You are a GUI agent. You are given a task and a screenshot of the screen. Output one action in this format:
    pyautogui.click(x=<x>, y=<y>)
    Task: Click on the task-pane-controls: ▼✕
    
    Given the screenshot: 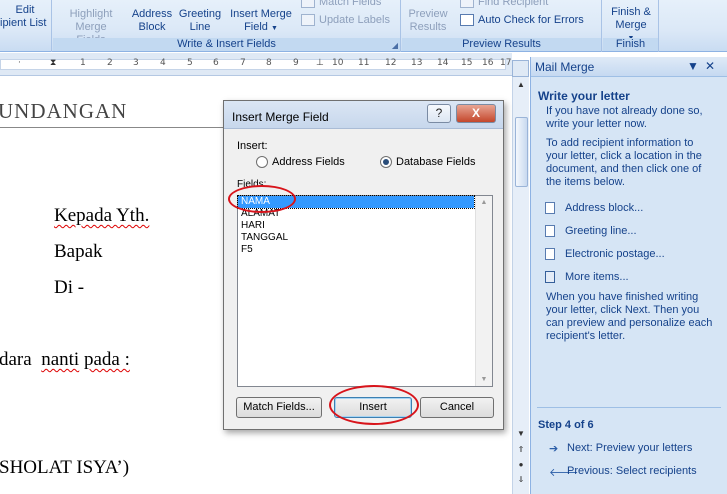 What is the action you would take?
    pyautogui.click(x=704, y=66)
    